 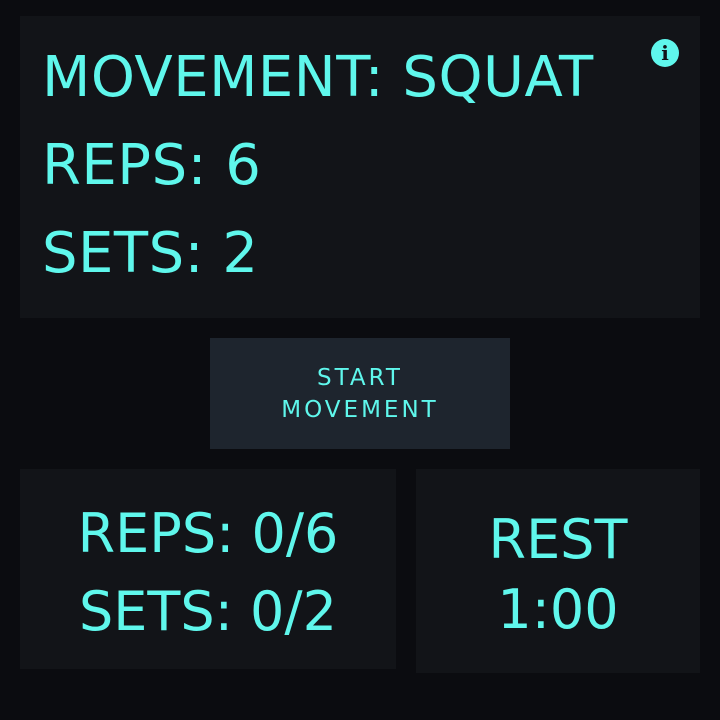 What do you see at coordinates (360, 409) in the screenshot?
I see `start-button-label-line2: MOVEMENT` at bounding box center [360, 409].